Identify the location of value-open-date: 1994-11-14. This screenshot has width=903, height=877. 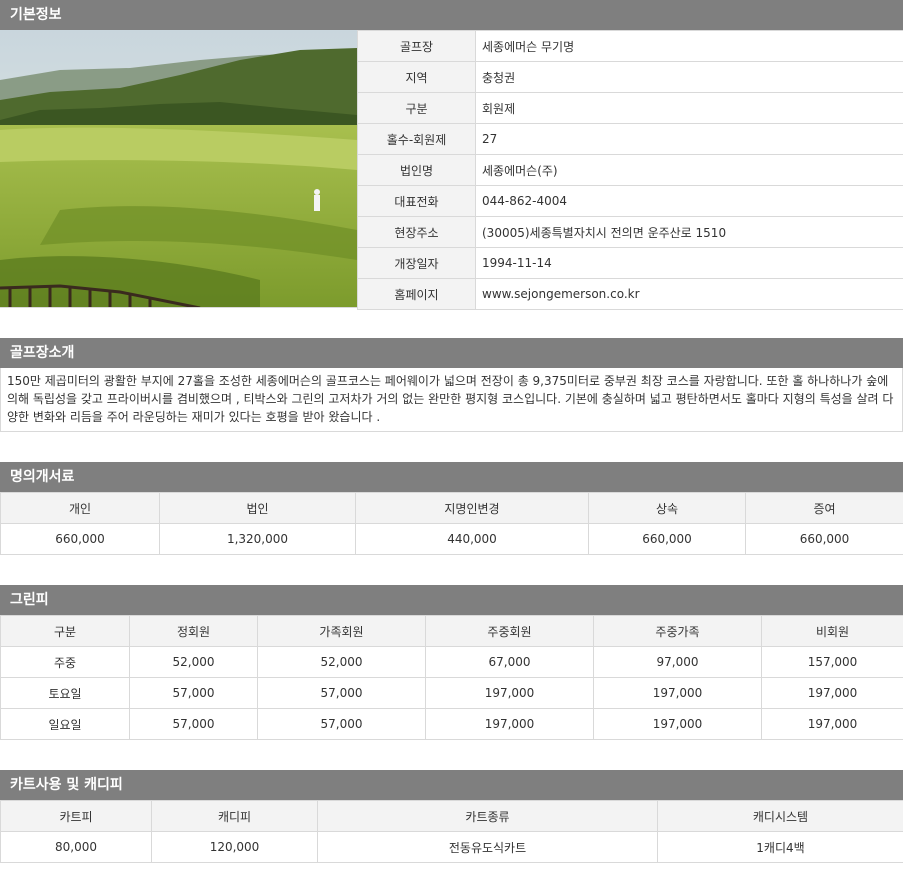
(689, 263).